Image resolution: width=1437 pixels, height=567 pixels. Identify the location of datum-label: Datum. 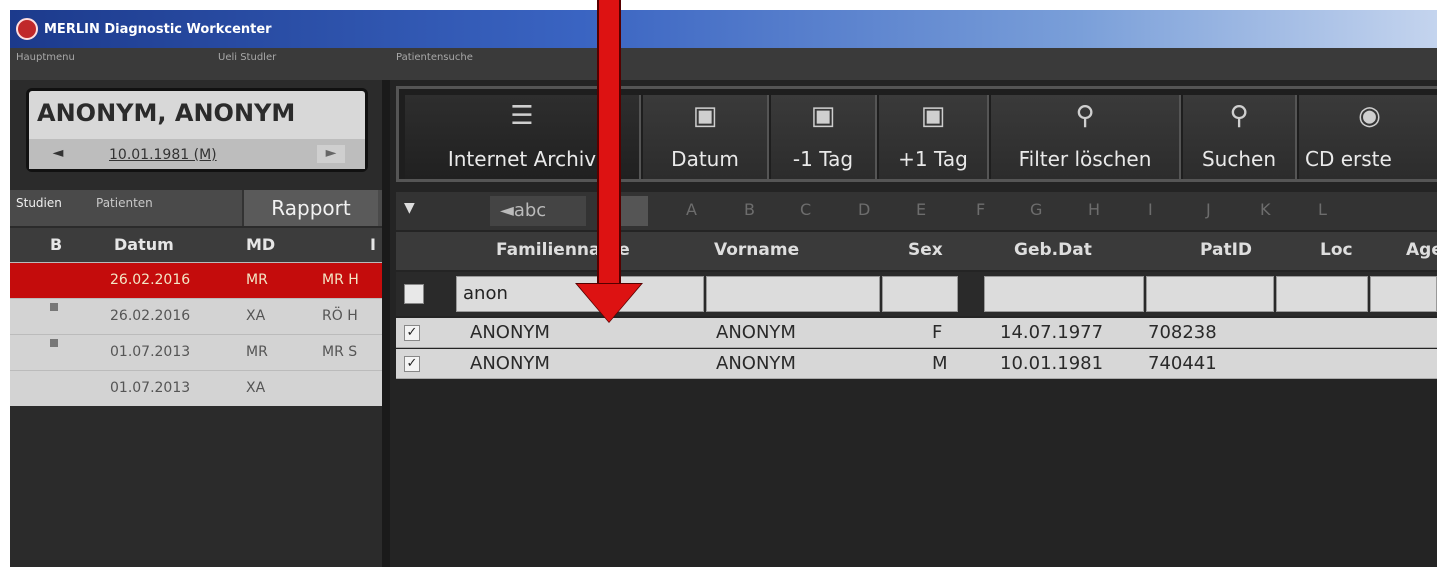
(705, 159).